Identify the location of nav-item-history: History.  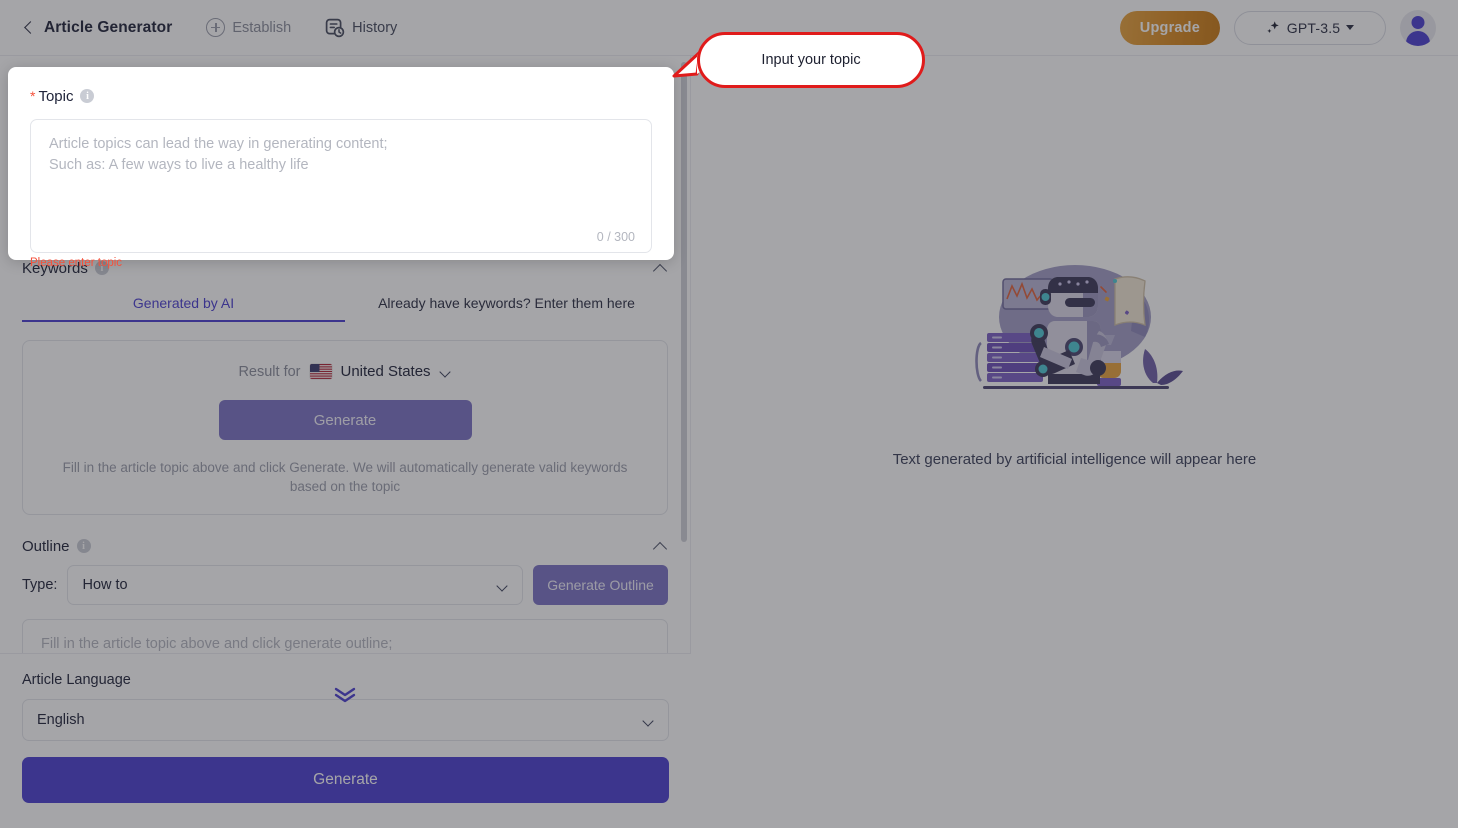
(361, 28).